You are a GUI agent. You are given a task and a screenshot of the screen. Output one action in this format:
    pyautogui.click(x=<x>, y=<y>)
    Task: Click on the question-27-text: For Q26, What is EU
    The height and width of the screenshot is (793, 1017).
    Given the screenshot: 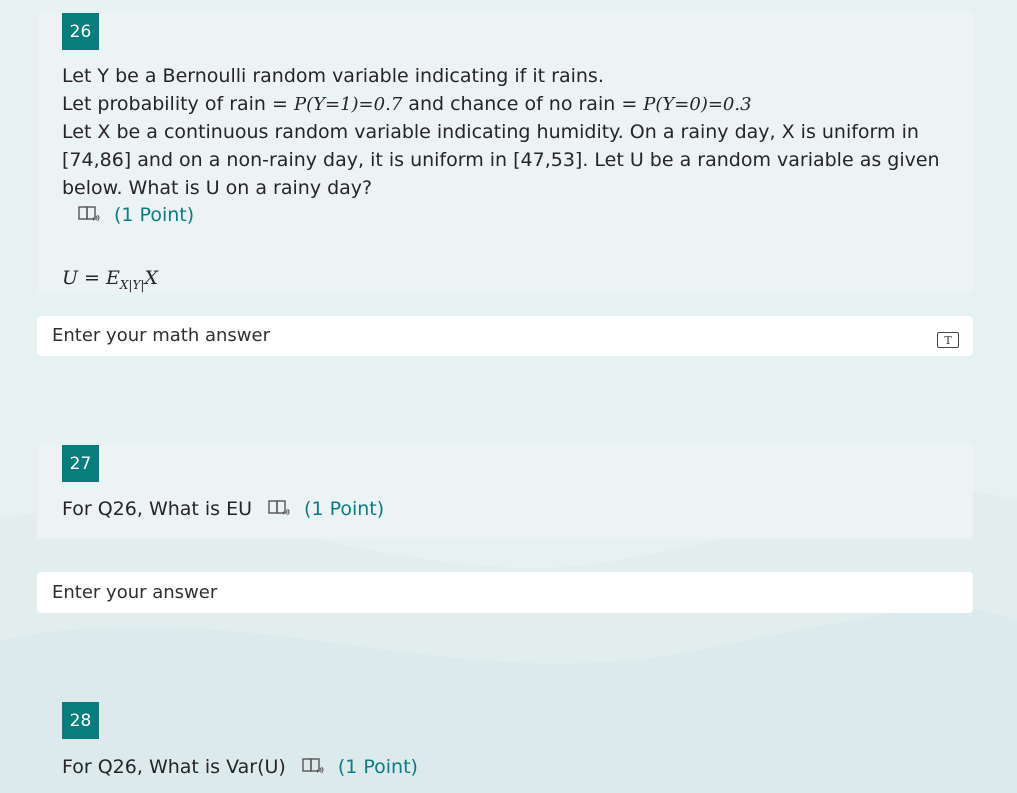 What is the action you would take?
    pyautogui.click(x=157, y=509)
    